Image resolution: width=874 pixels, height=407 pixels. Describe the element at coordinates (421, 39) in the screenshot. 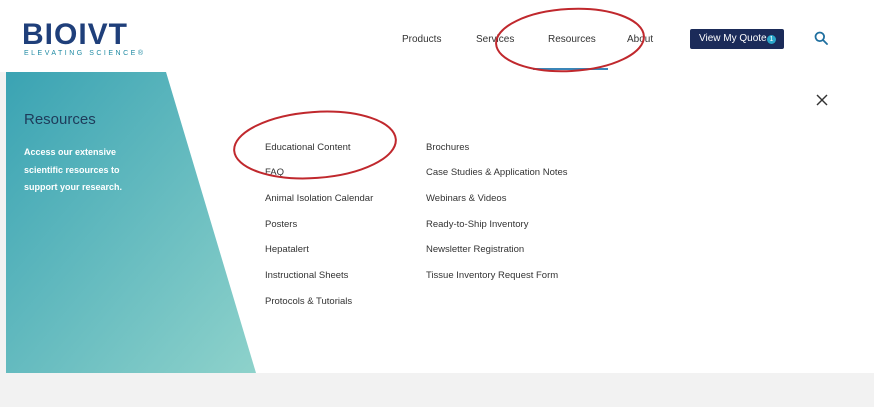

I see `nav-products: Products` at that location.